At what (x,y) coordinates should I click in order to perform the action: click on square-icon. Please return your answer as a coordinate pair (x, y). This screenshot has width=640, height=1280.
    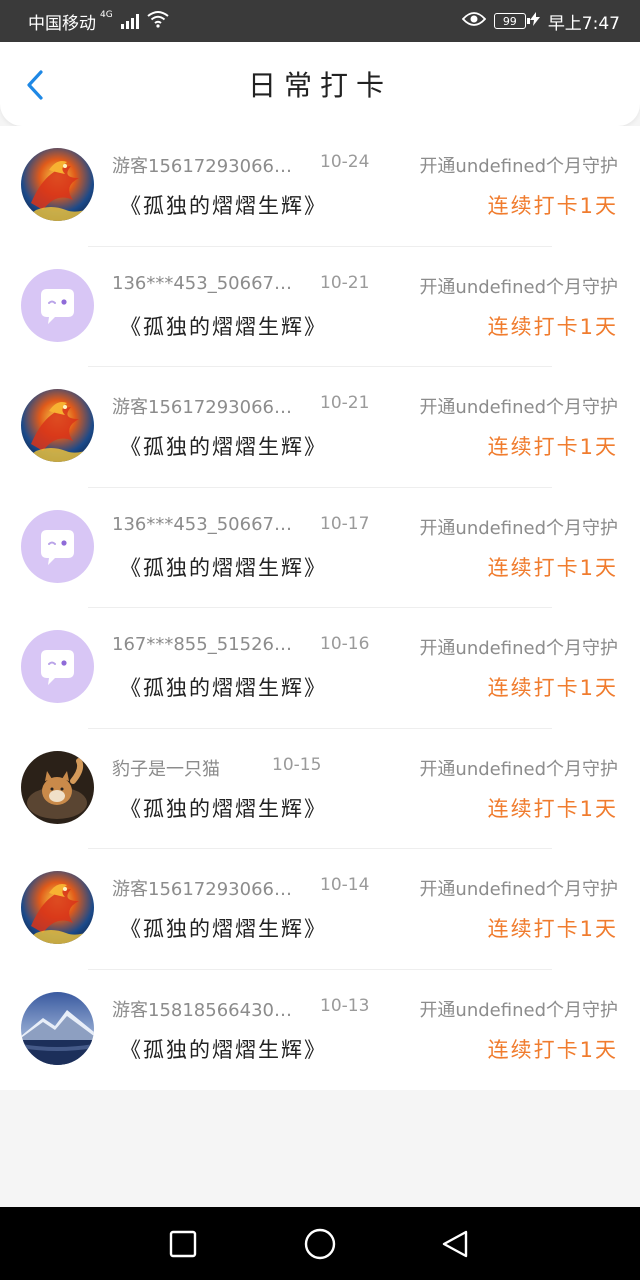
    Looking at the image, I should click on (183, 1244).